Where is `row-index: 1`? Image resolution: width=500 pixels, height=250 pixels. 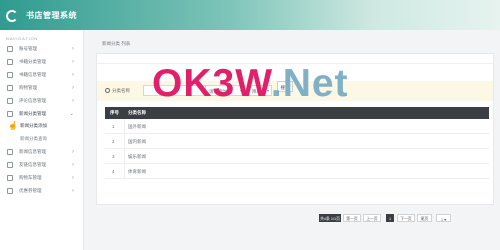 row-index: 1 is located at coordinates (113, 126).